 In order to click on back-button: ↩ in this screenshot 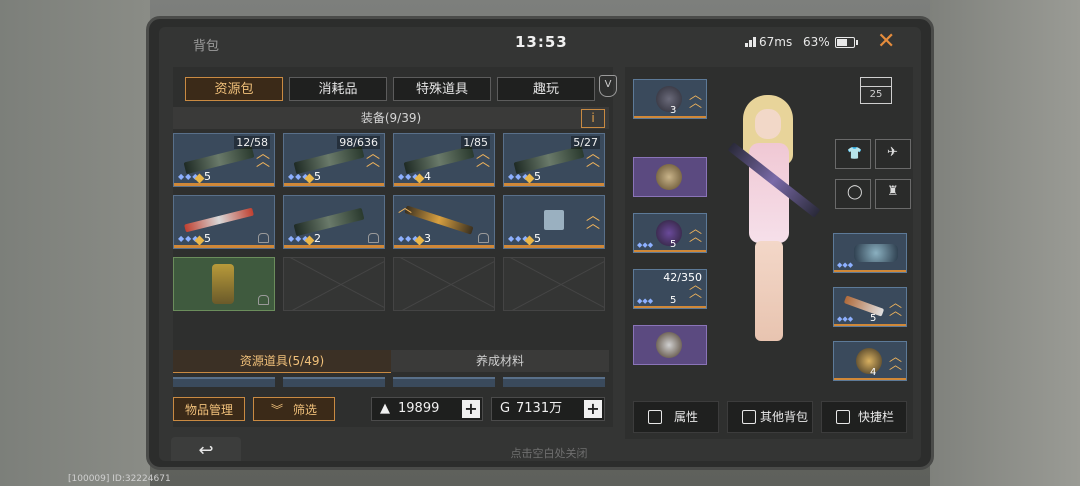, I will do `click(206, 449)`.